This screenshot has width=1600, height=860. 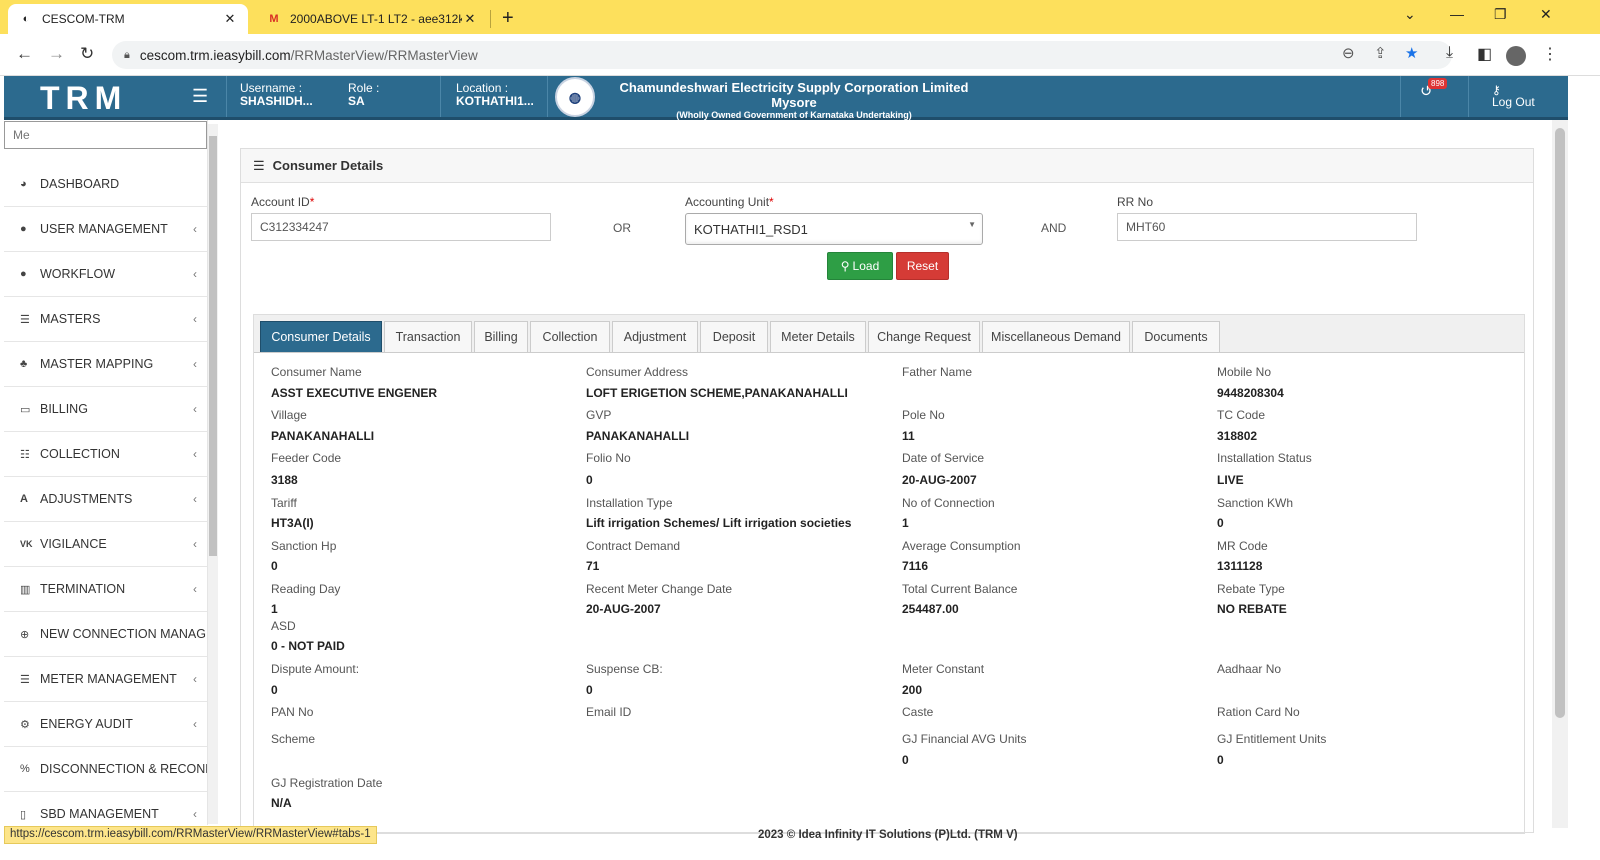 I want to click on sidebar-item-sbd-management: ▯ SBD MANAGEMENT ‹, so click(x=105, y=808).